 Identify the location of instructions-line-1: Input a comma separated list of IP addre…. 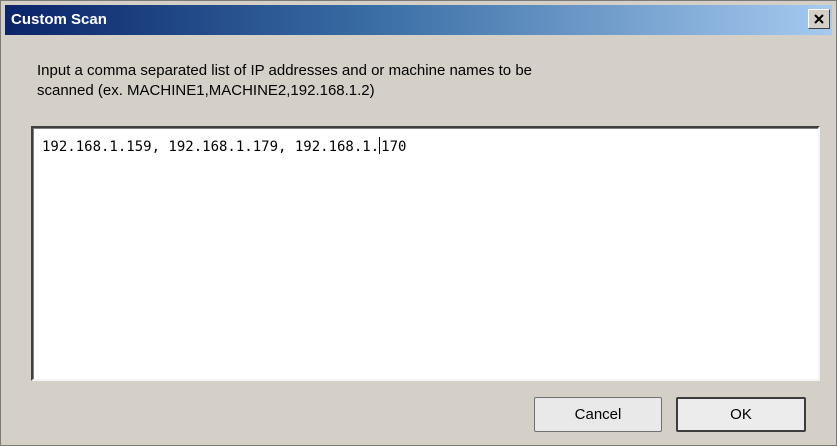
(284, 70).